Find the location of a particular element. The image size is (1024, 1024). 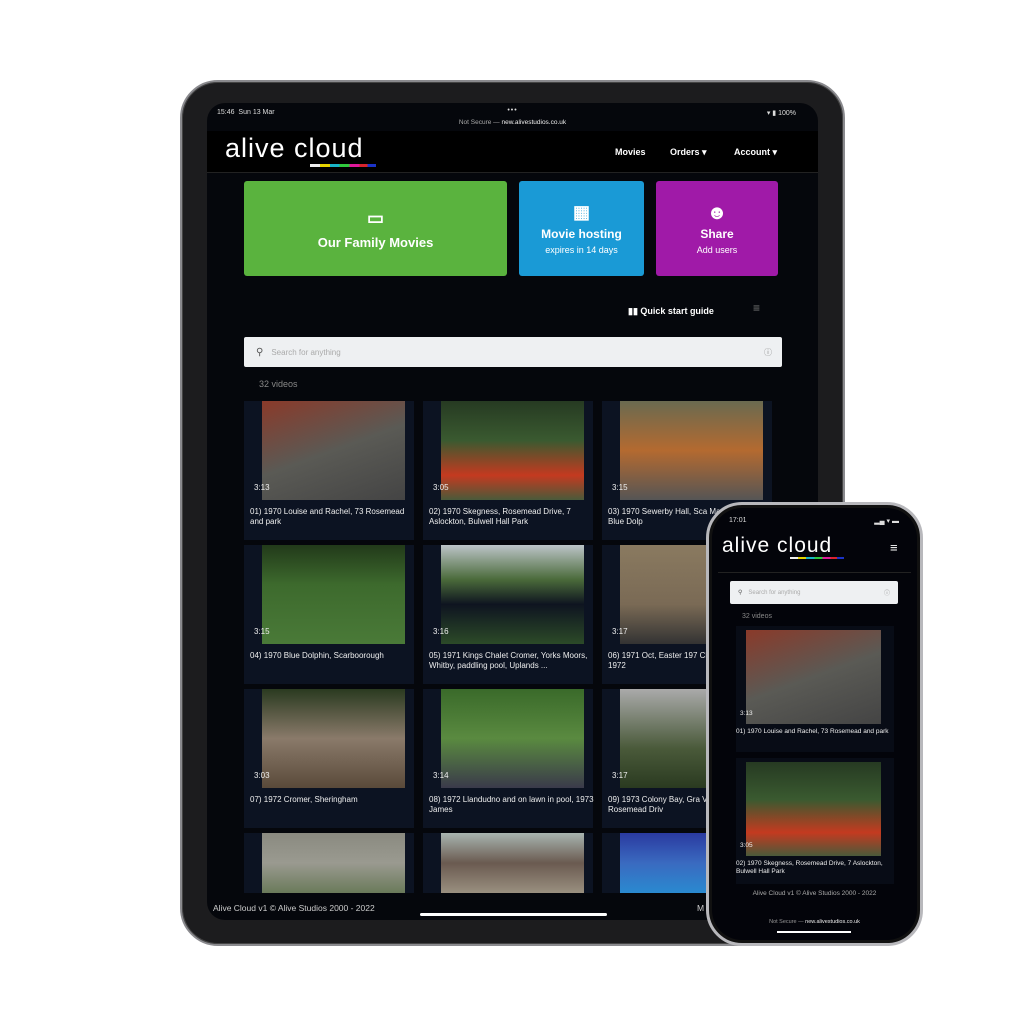

video-card: 3:03 07) 1972 Cromer, Sheringham is located at coordinates (329, 758).